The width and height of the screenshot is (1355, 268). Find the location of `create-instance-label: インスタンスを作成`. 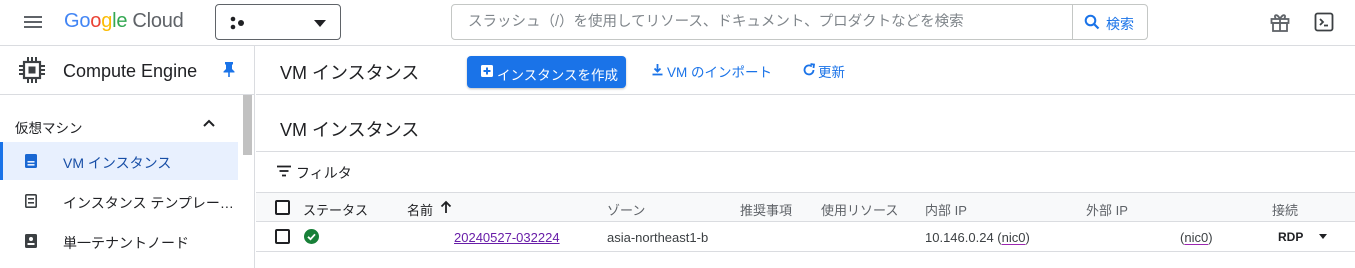

create-instance-label: インスタンスを作成 is located at coordinates (557, 75).